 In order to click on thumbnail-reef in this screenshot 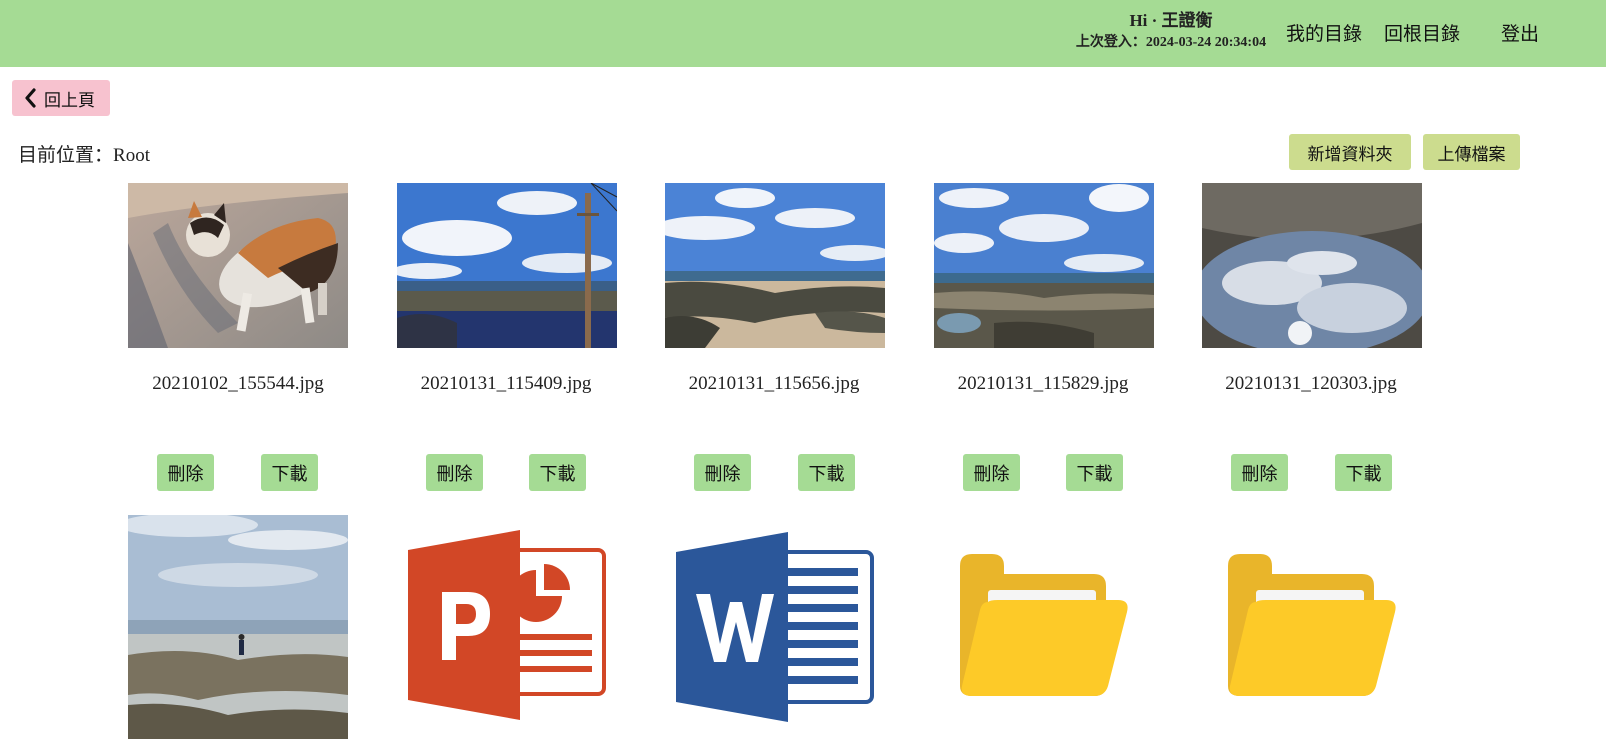, I will do `click(1044, 265)`.